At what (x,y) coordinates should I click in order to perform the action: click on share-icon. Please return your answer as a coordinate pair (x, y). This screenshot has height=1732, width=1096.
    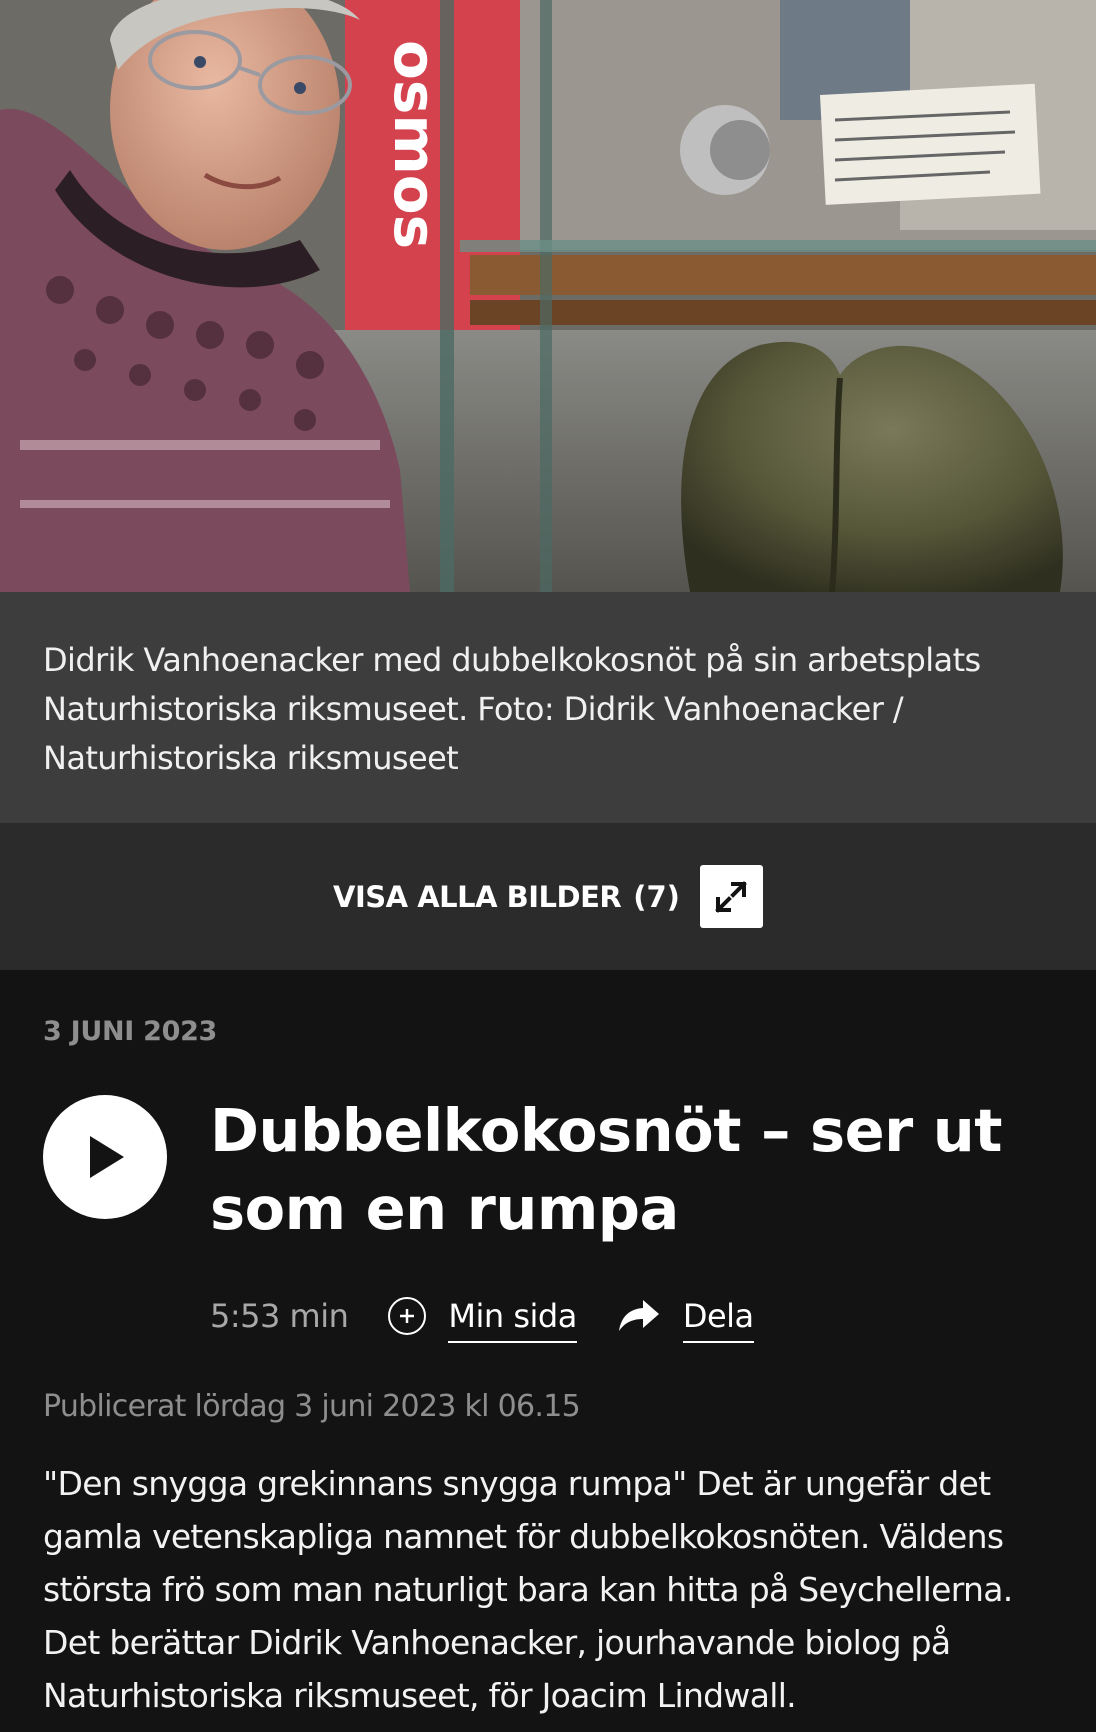
    Looking at the image, I should click on (639, 1316).